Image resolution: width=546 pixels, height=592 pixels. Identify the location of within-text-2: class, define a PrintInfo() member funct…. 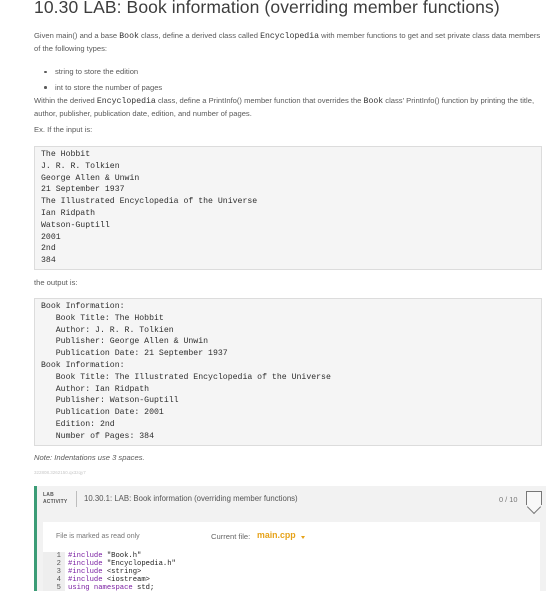
(259, 100).